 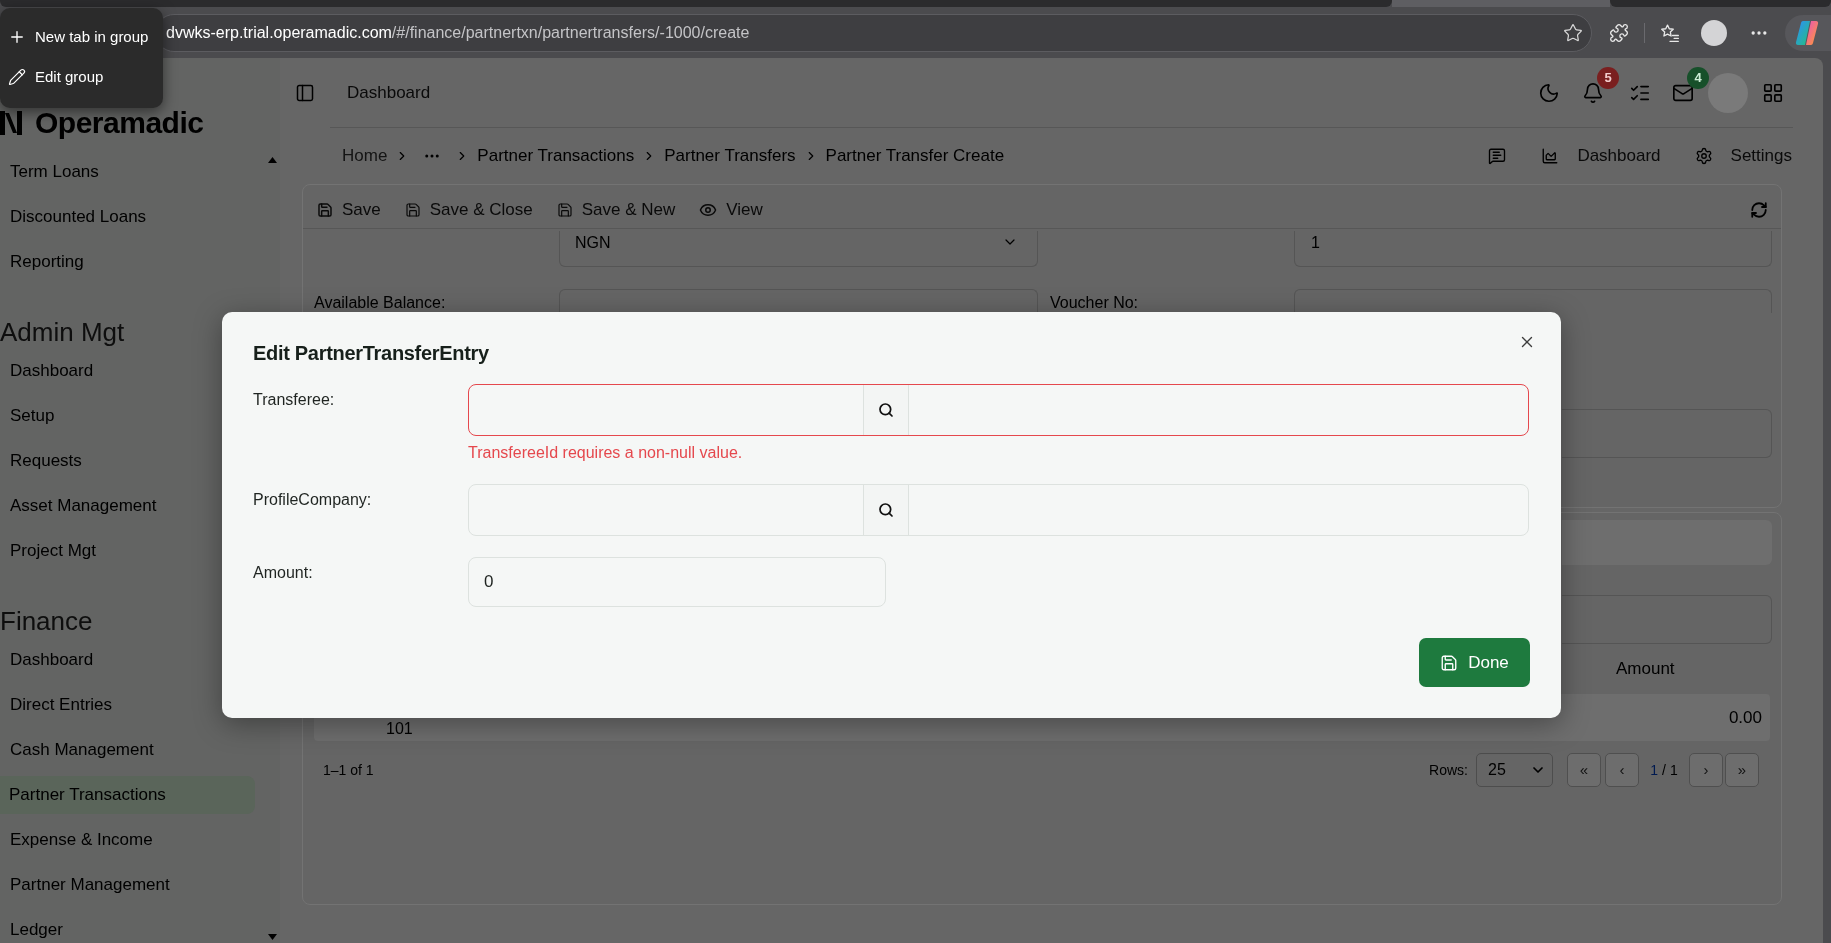 What do you see at coordinates (272, 937) in the screenshot?
I see `scroll-down-icon` at bounding box center [272, 937].